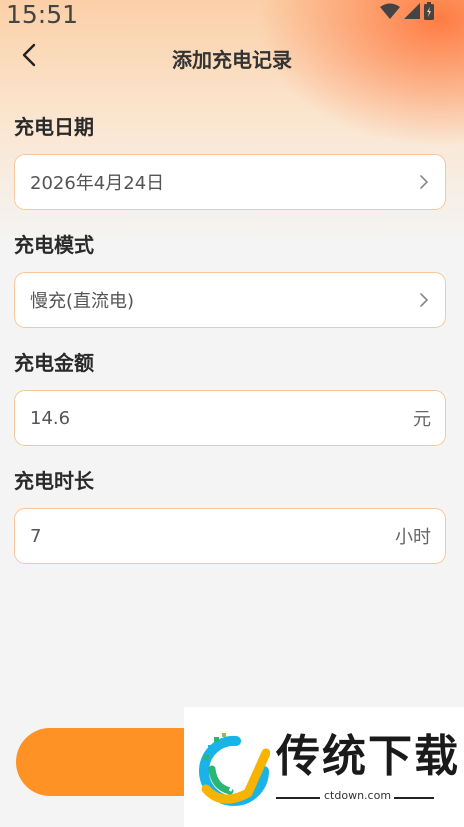  Describe the element at coordinates (97, 183) in the screenshot. I see `date-value: 2026年4月24日` at that location.